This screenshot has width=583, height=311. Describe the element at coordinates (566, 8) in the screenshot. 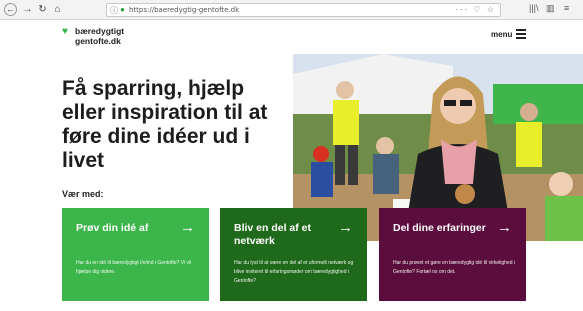

I see `browser-menu-icon: ≡` at that location.